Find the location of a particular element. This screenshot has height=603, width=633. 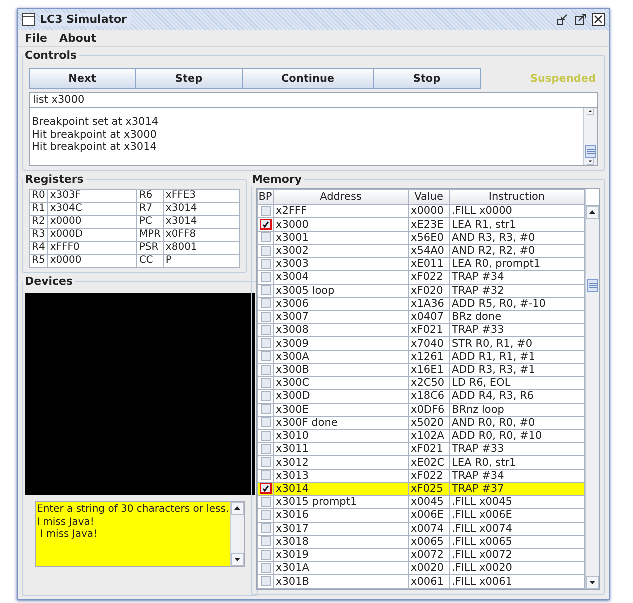

column-header: BP is located at coordinates (266, 197).